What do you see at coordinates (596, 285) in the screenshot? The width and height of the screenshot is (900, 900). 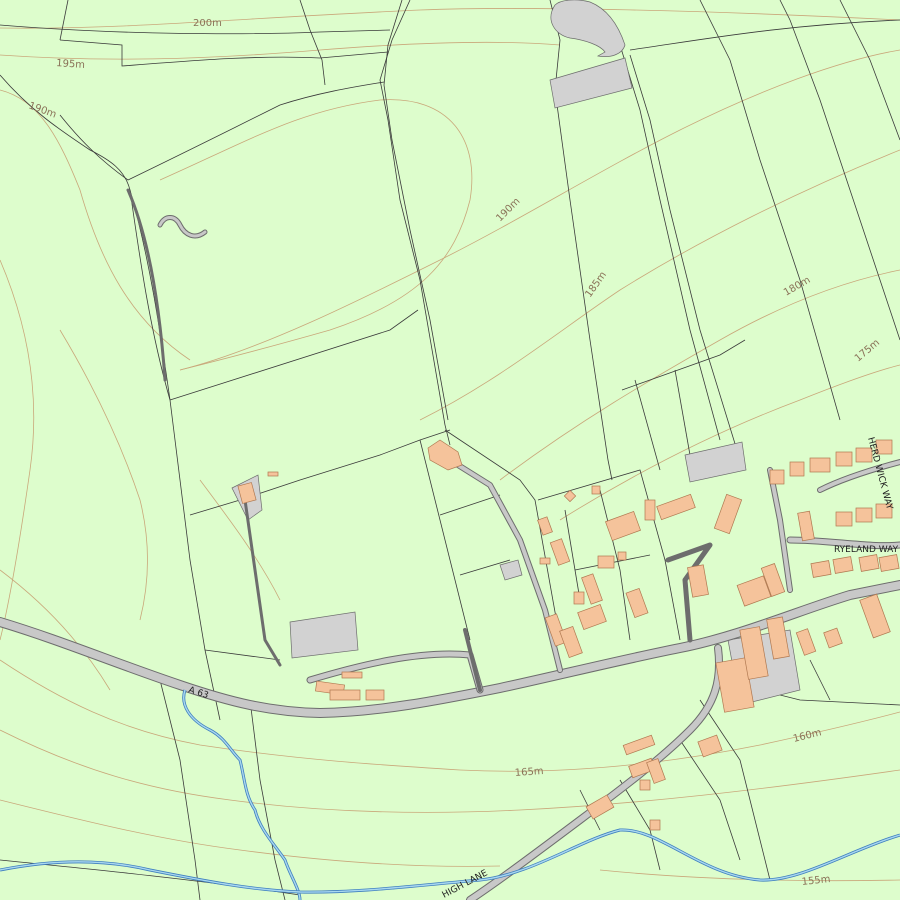 I see `contour-label-185: 185m` at bounding box center [596, 285].